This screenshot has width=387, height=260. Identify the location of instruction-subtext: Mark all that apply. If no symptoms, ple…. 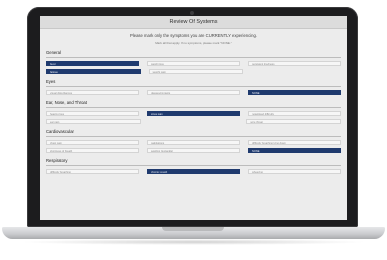
(193, 43).